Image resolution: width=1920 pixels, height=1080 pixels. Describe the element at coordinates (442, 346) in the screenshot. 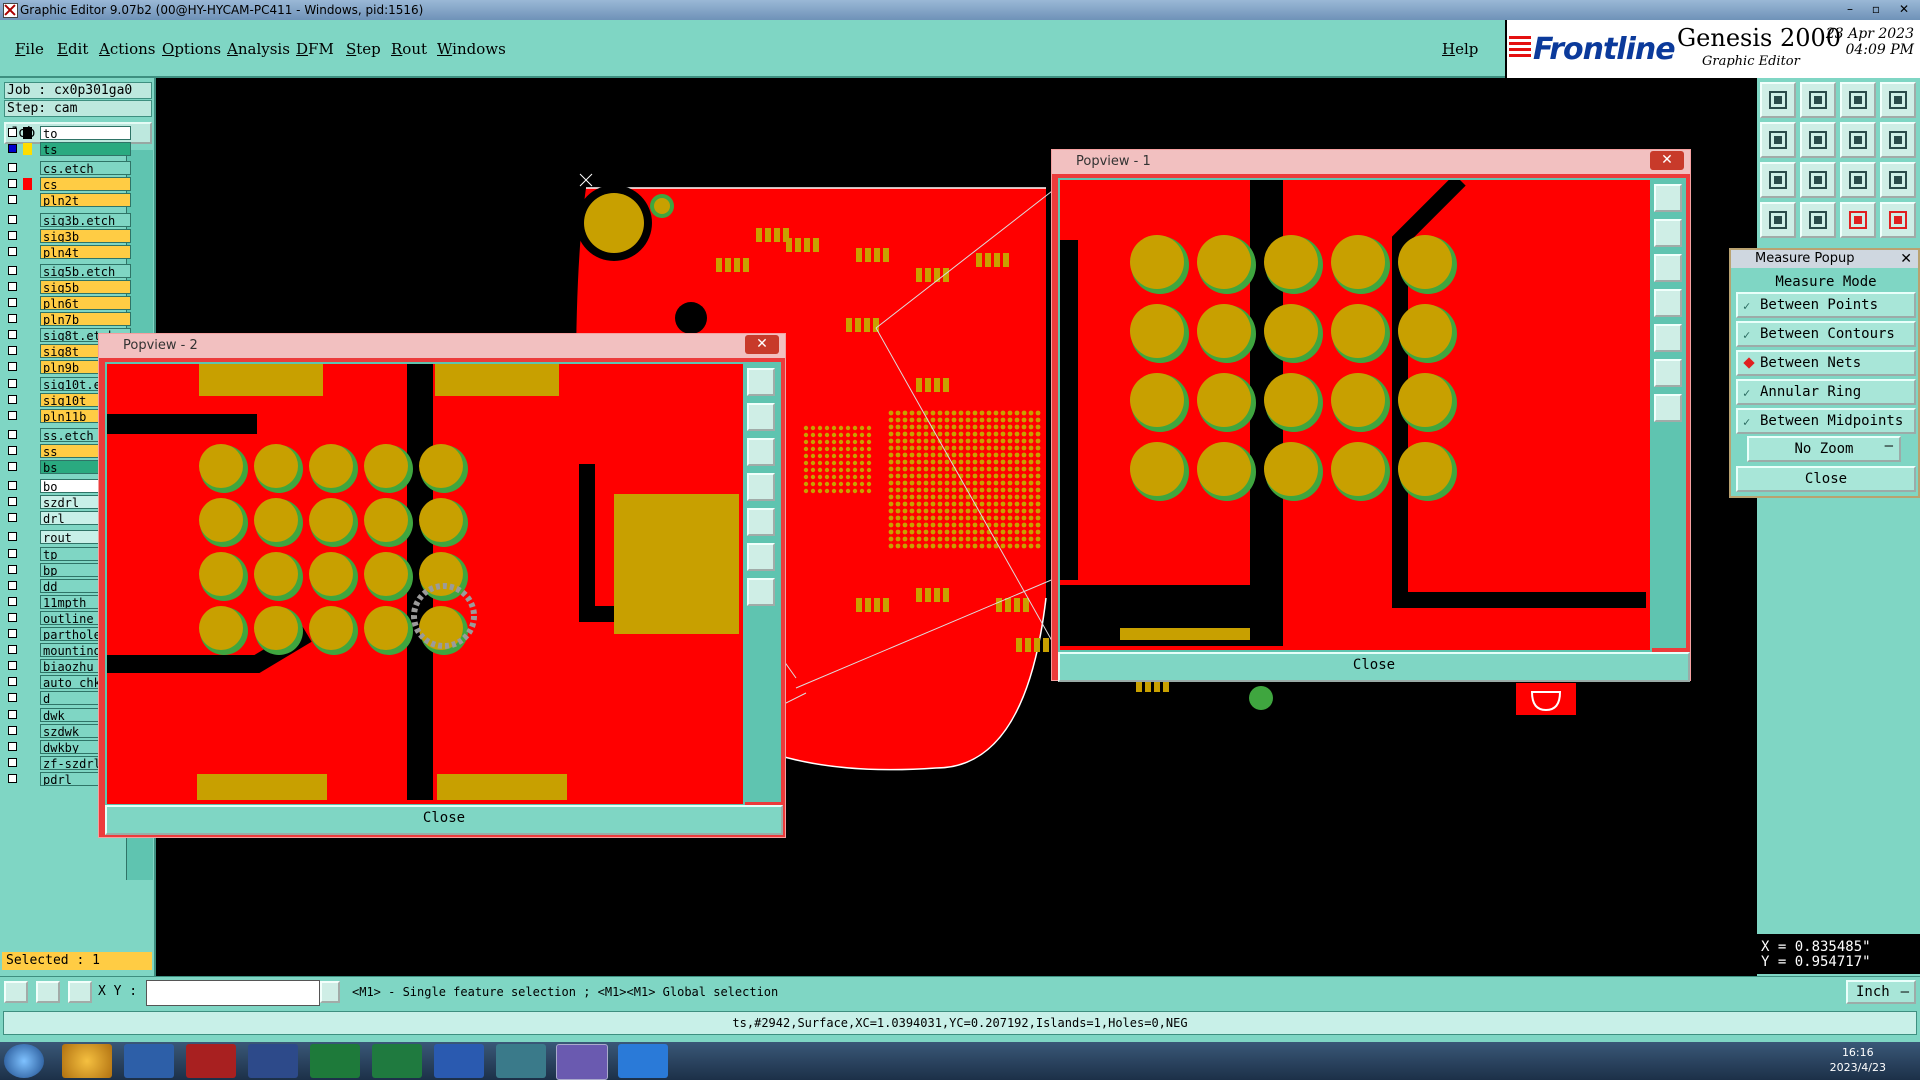

I see `popview-2-titlebar: Popview - 2 ✕` at that location.